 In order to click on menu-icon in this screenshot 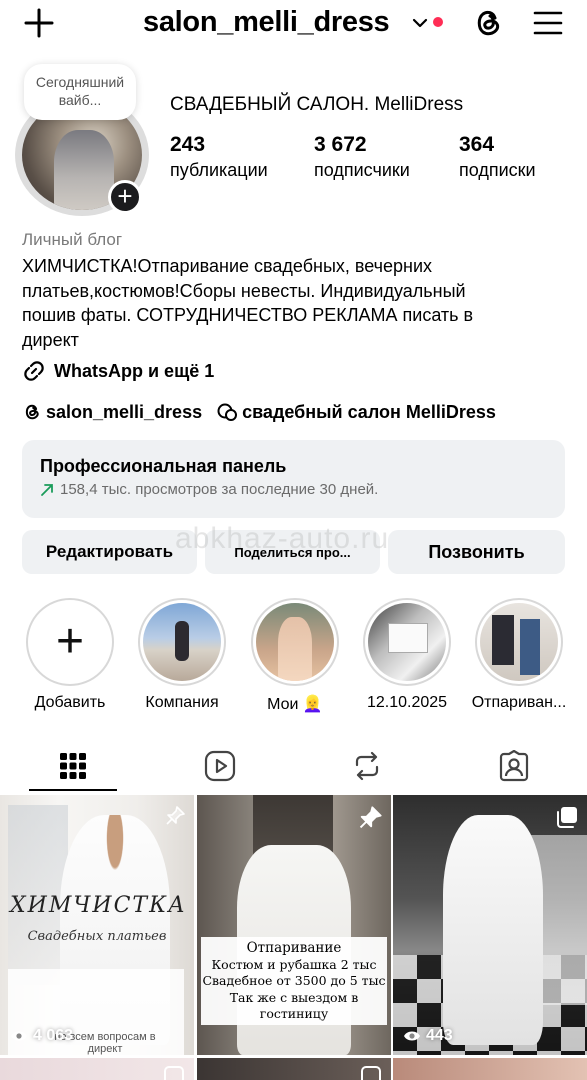, I will do `click(548, 23)`.